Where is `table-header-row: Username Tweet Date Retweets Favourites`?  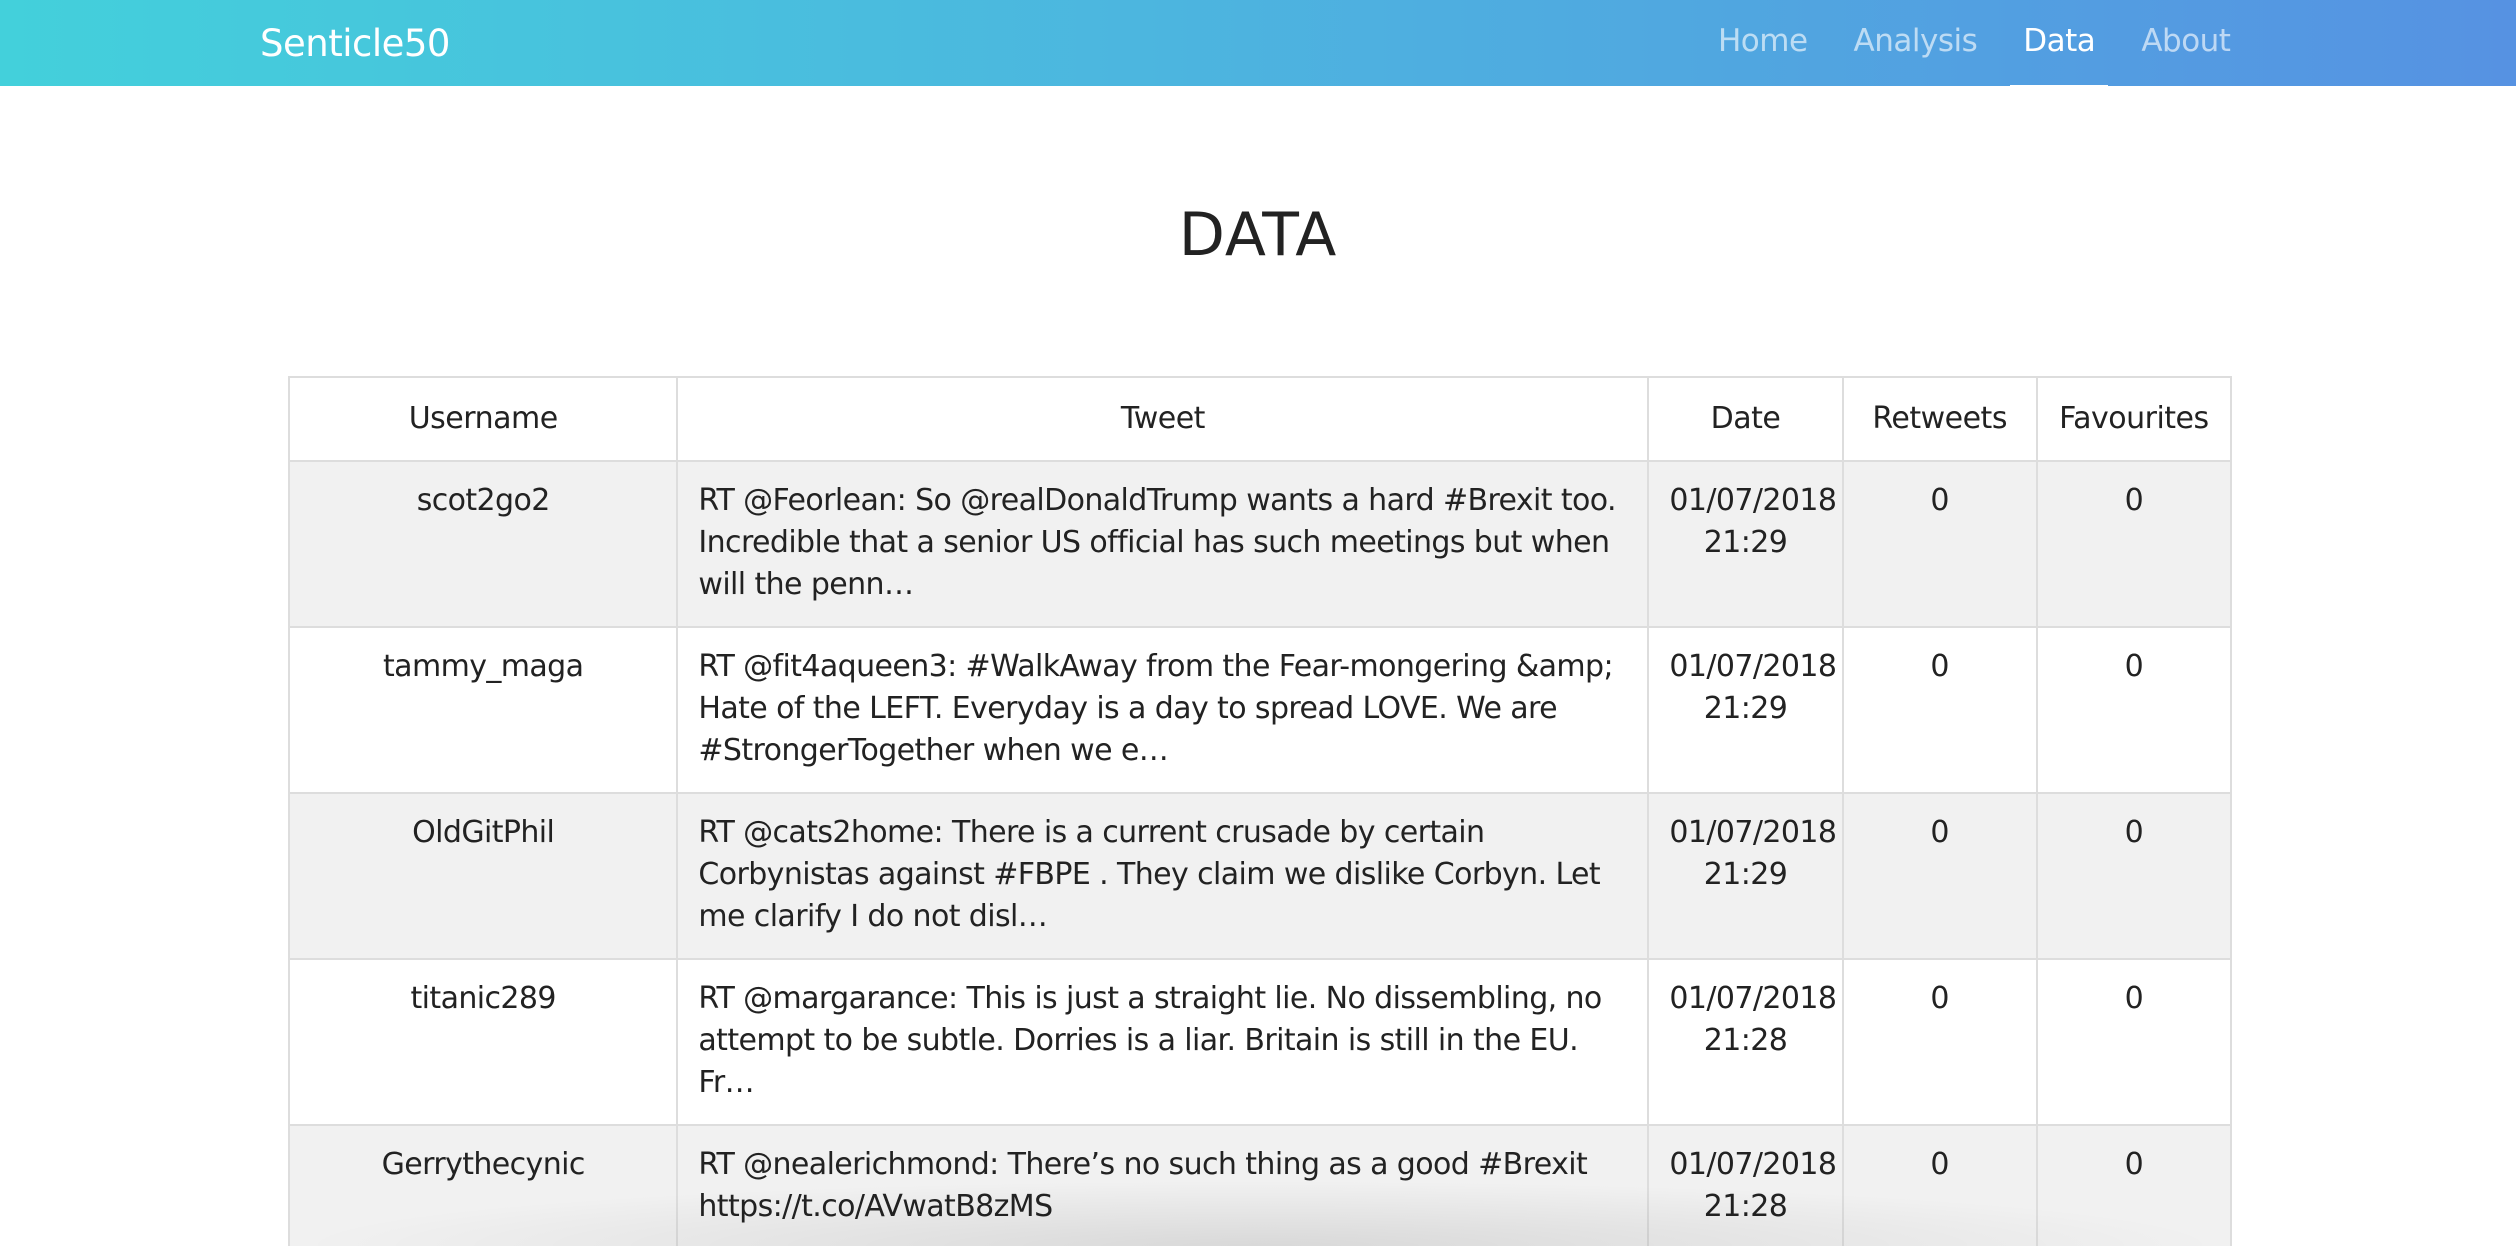
table-header-row: Username Tweet Date Retweets Favourites is located at coordinates (1260, 419).